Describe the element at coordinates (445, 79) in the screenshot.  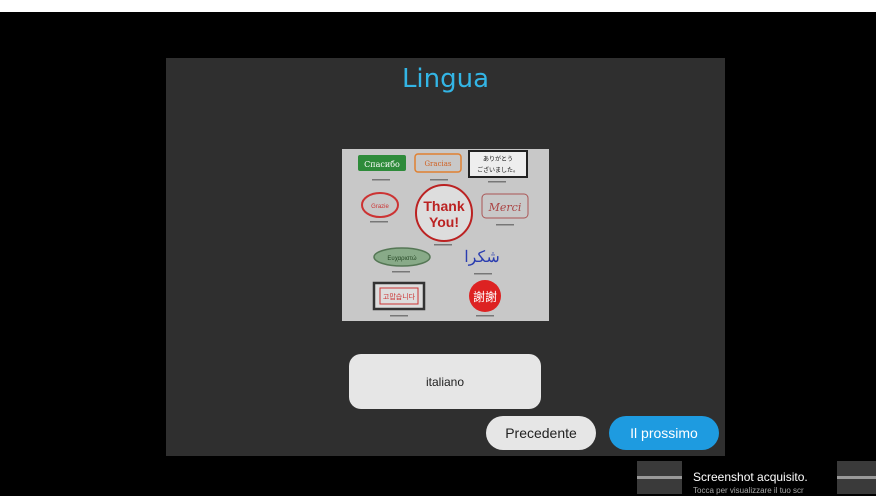
I see `dialog-title: Lingua` at that location.